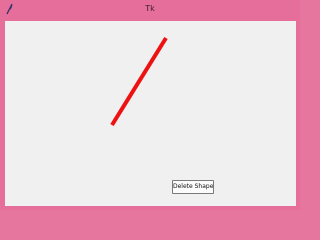  I want to click on delete-shape-button: Delete Shape, so click(193, 187).